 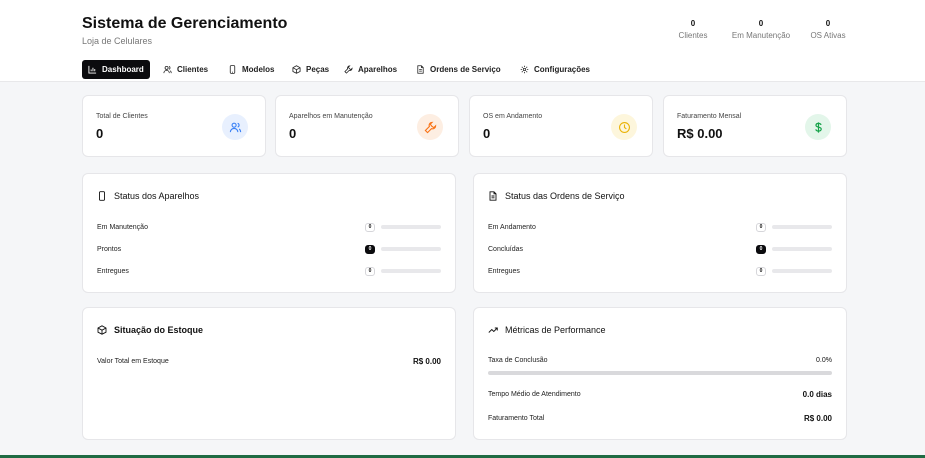 I want to click on tab-modelos: Modelos, so click(x=251, y=69).